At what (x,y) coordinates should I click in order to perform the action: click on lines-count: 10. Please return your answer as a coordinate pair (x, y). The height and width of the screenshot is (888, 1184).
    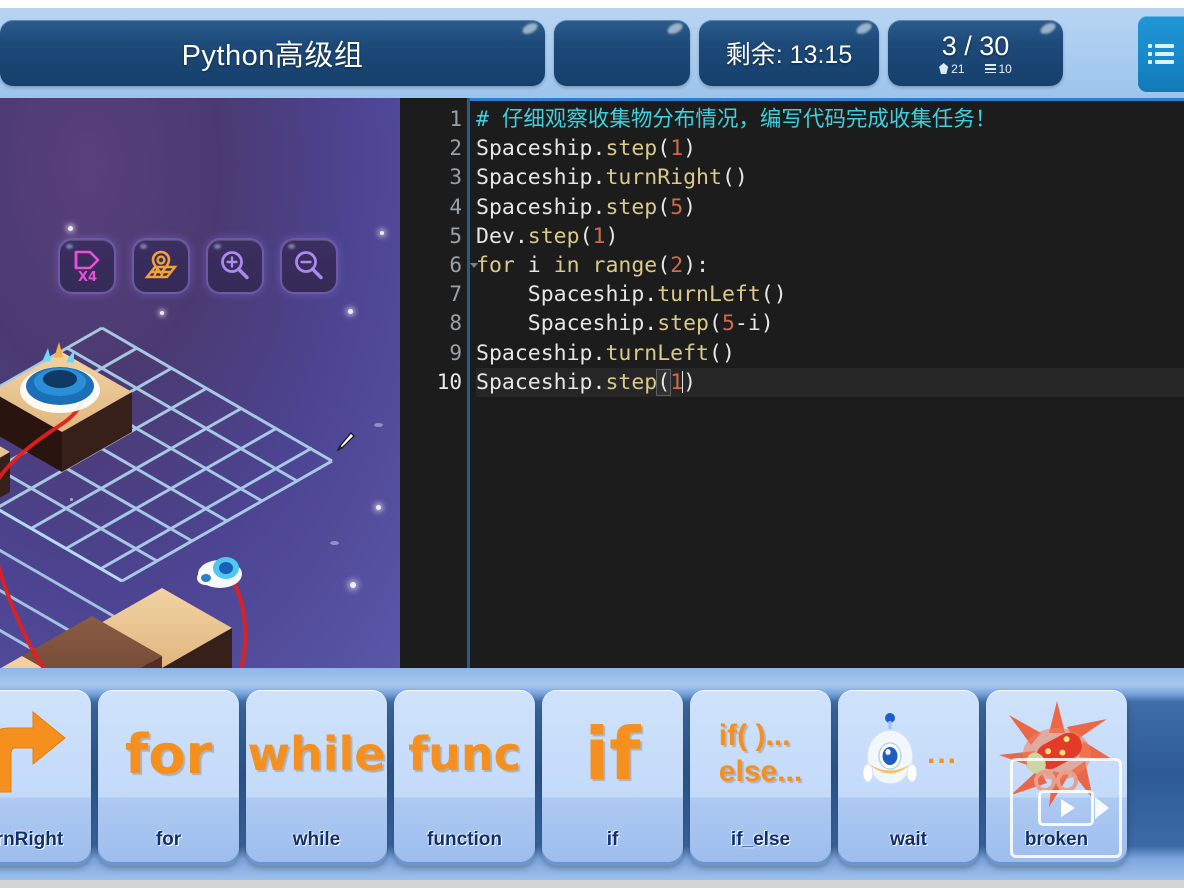
    Looking at the image, I should click on (1005, 68).